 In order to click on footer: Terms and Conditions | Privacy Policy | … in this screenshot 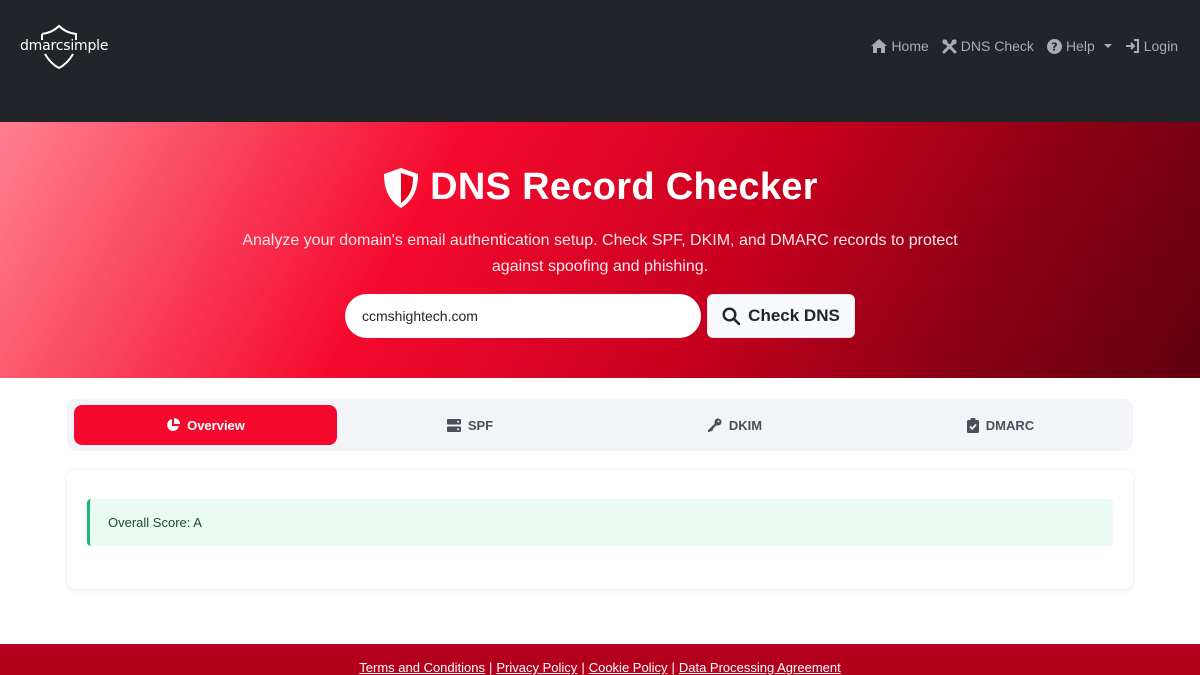, I will do `click(600, 659)`.